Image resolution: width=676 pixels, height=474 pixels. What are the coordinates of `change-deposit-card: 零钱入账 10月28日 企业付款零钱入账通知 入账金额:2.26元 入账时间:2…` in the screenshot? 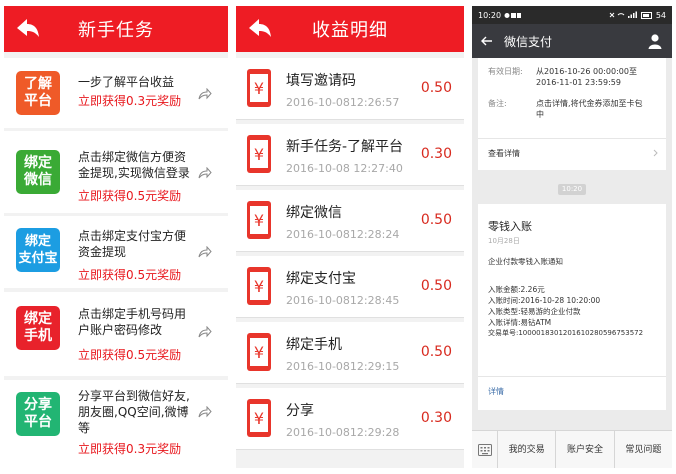 It's located at (572, 307).